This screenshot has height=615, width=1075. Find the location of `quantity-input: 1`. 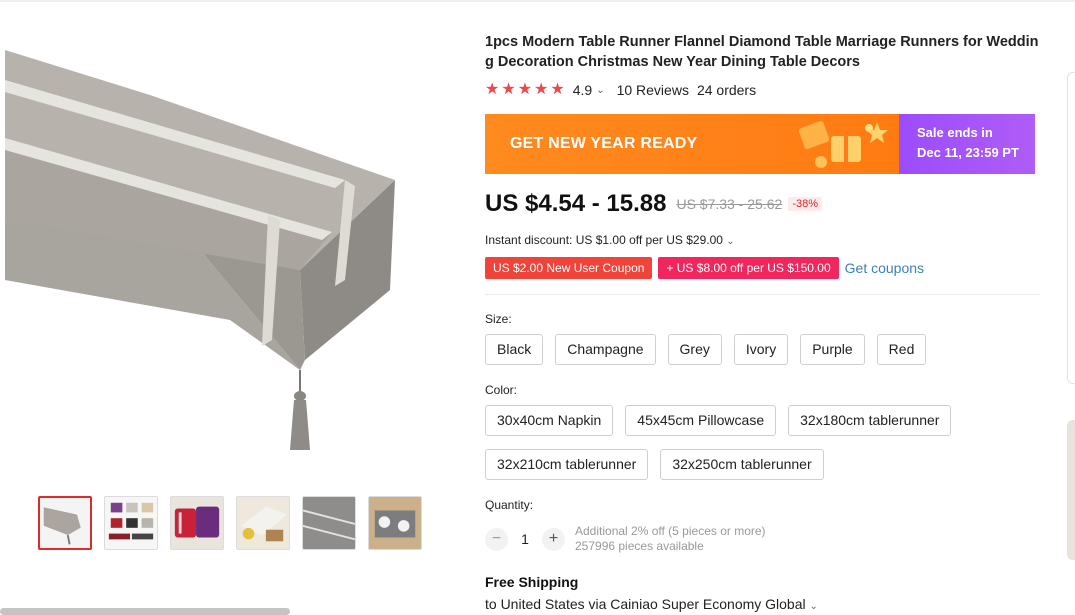

quantity-input: 1 is located at coordinates (525, 539).